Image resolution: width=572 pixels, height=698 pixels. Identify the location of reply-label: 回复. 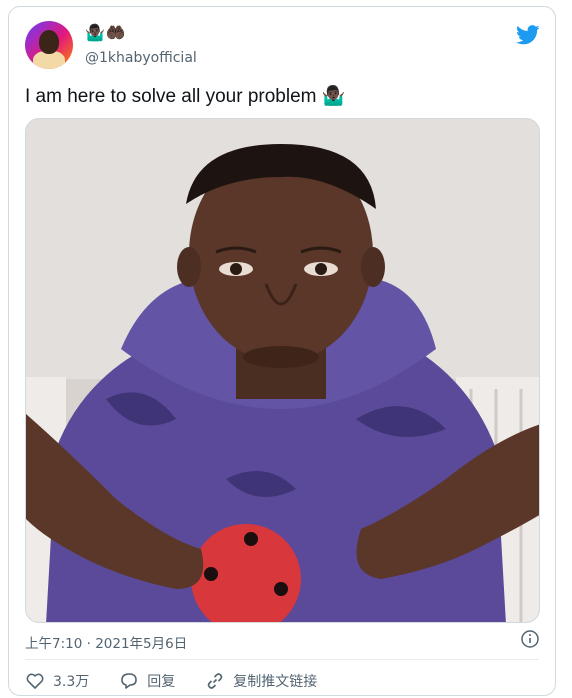
(161, 682).